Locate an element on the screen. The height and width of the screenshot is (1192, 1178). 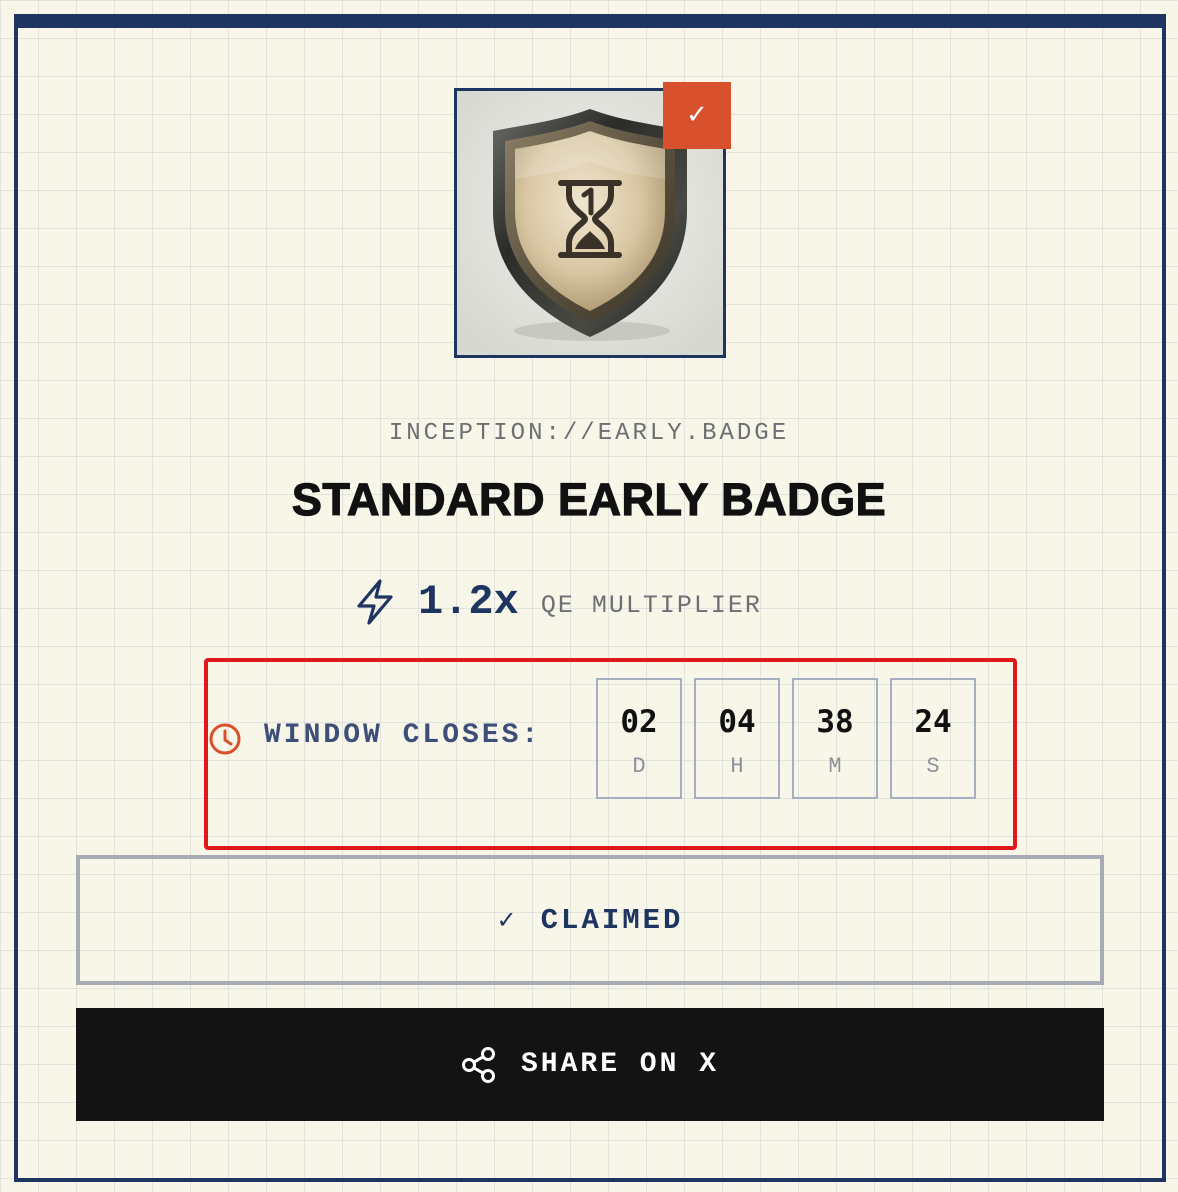
countdown-minutes-unit: M is located at coordinates (835, 766).